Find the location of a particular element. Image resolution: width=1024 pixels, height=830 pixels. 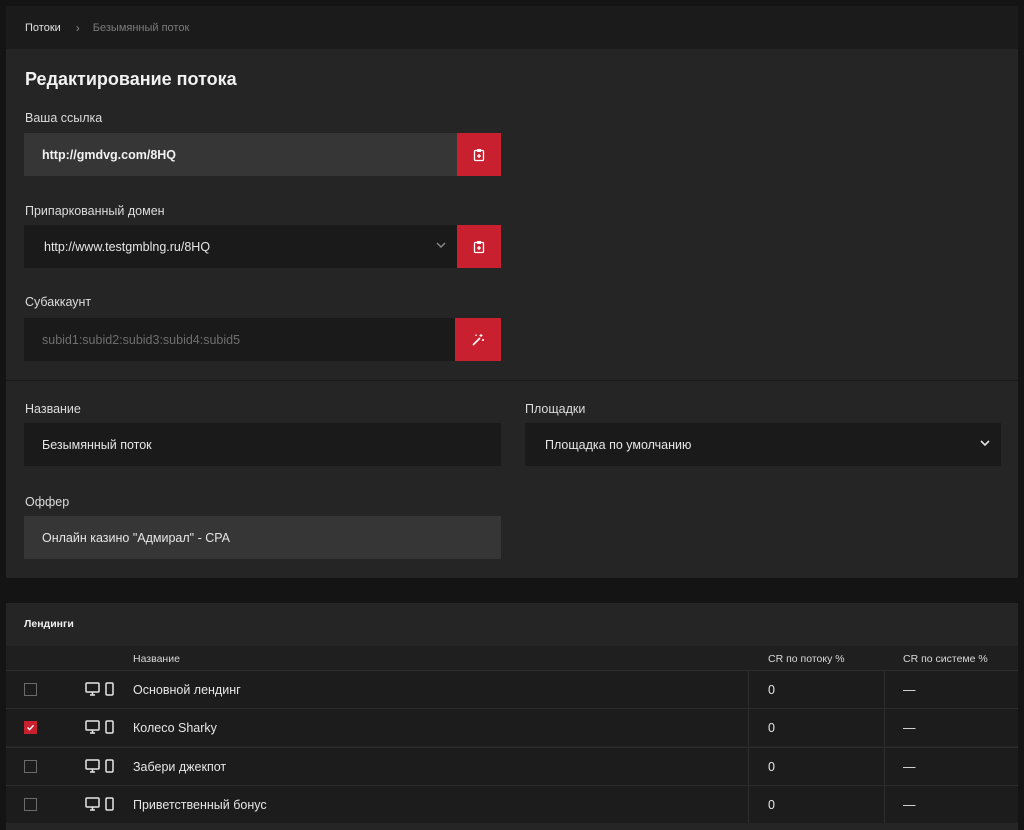

platforms-select-value: Площадка по умолчанию is located at coordinates (618, 444).